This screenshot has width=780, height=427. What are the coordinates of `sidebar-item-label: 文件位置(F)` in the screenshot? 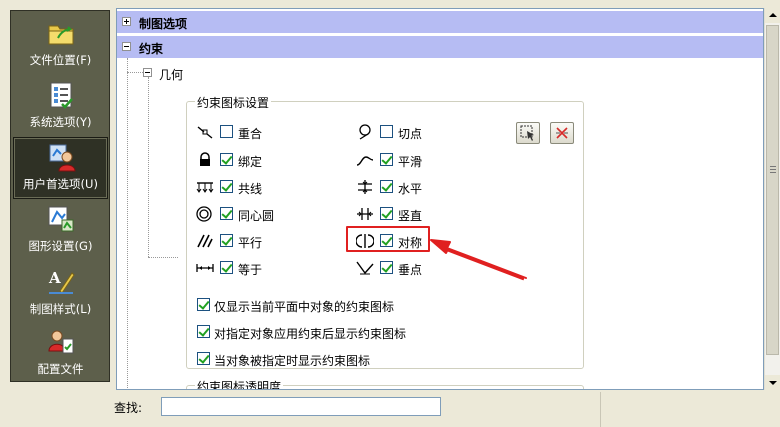 It's located at (60, 60).